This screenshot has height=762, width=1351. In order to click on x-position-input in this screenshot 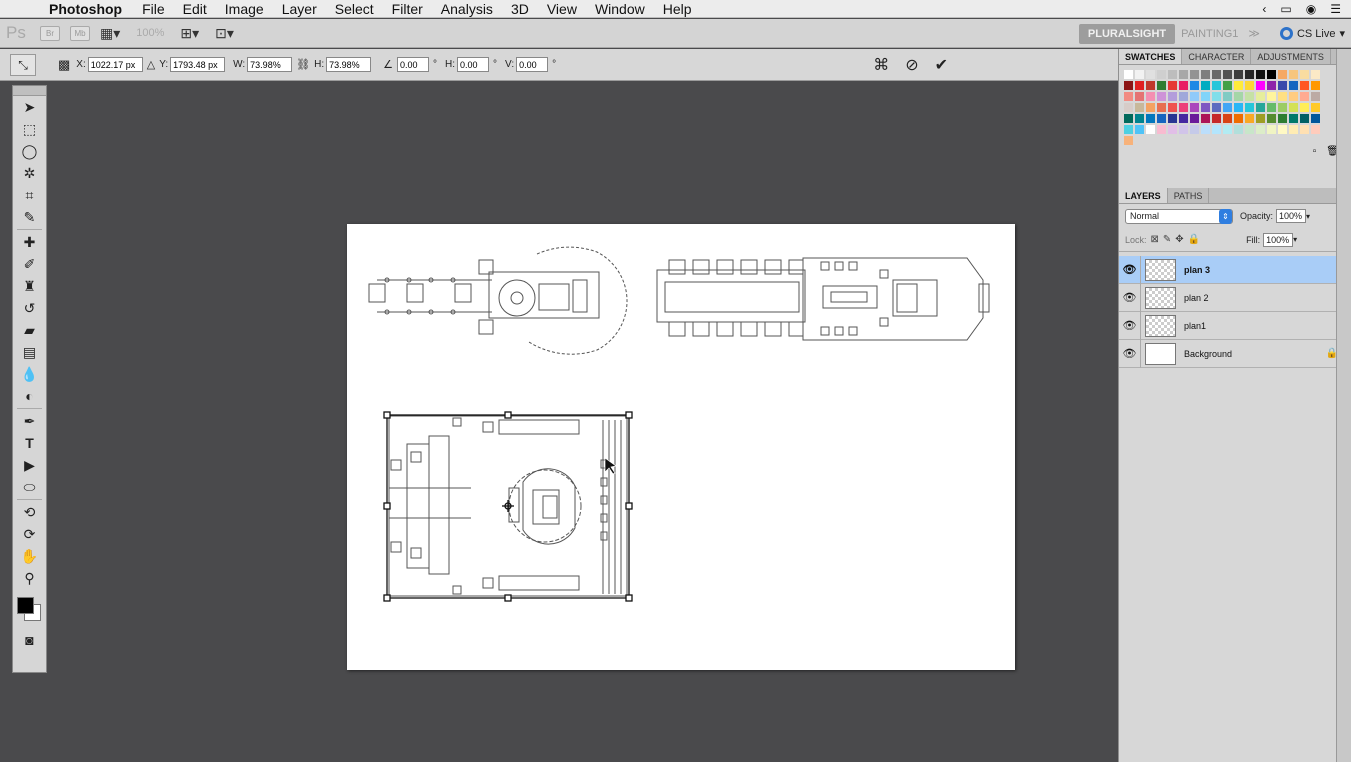, I will do `click(115, 64)`.